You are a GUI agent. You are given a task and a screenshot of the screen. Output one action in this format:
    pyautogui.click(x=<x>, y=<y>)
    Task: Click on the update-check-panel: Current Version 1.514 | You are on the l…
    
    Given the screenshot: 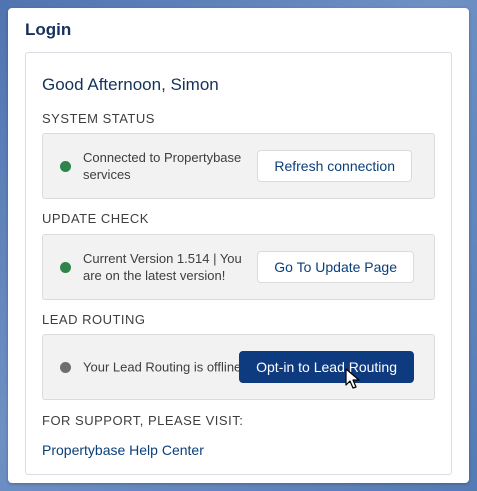 What is the action you would take?
    pyautogui.click(x=238, y=267)
    